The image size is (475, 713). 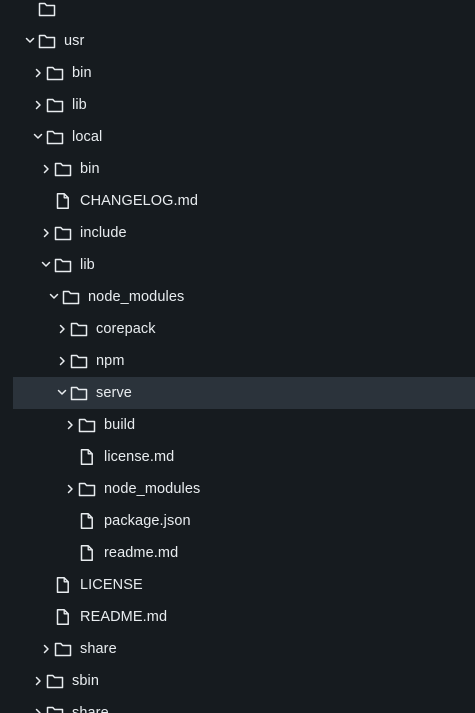 What do you see at coordinates (244, 617) in the screenshot?
I see `tree-row-readme-md: README.md` at bounding box center [244, 617].